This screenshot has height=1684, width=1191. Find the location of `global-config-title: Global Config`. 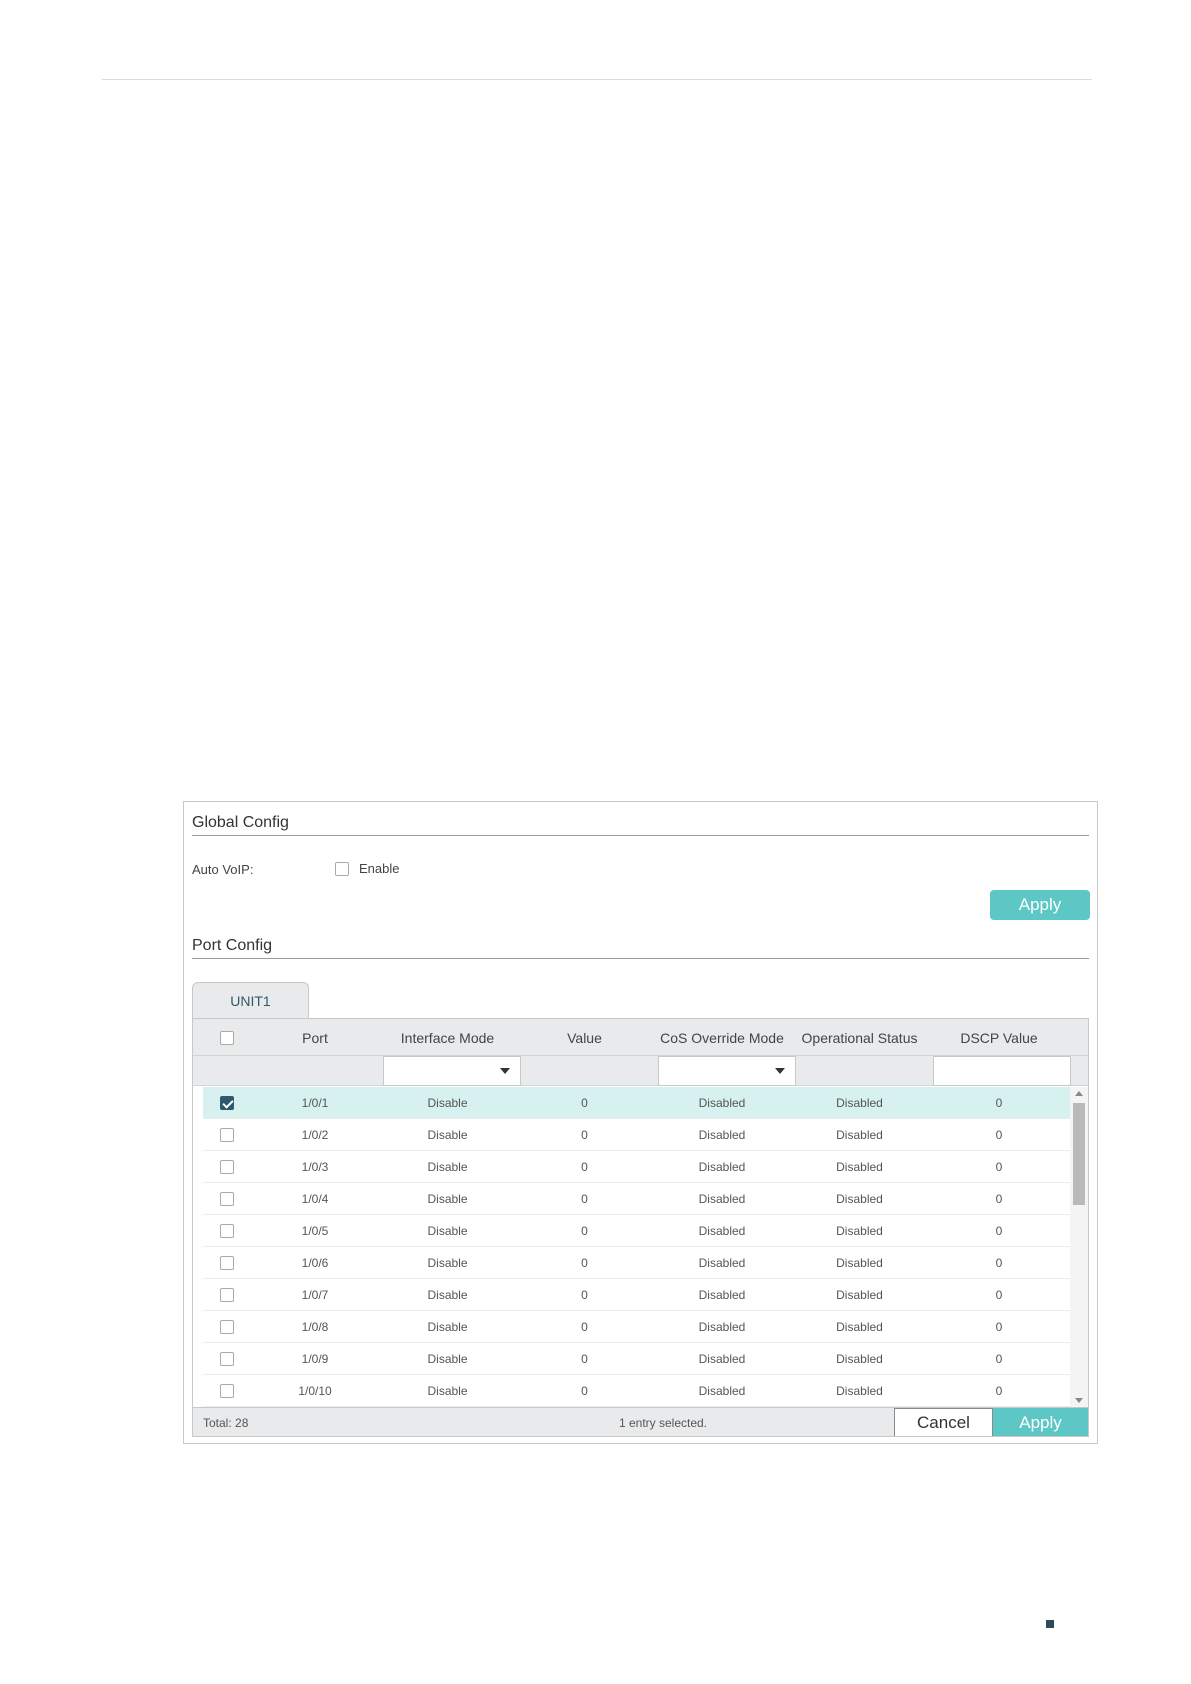

global-config-title: Global Config is located at coordinates (240, 822).